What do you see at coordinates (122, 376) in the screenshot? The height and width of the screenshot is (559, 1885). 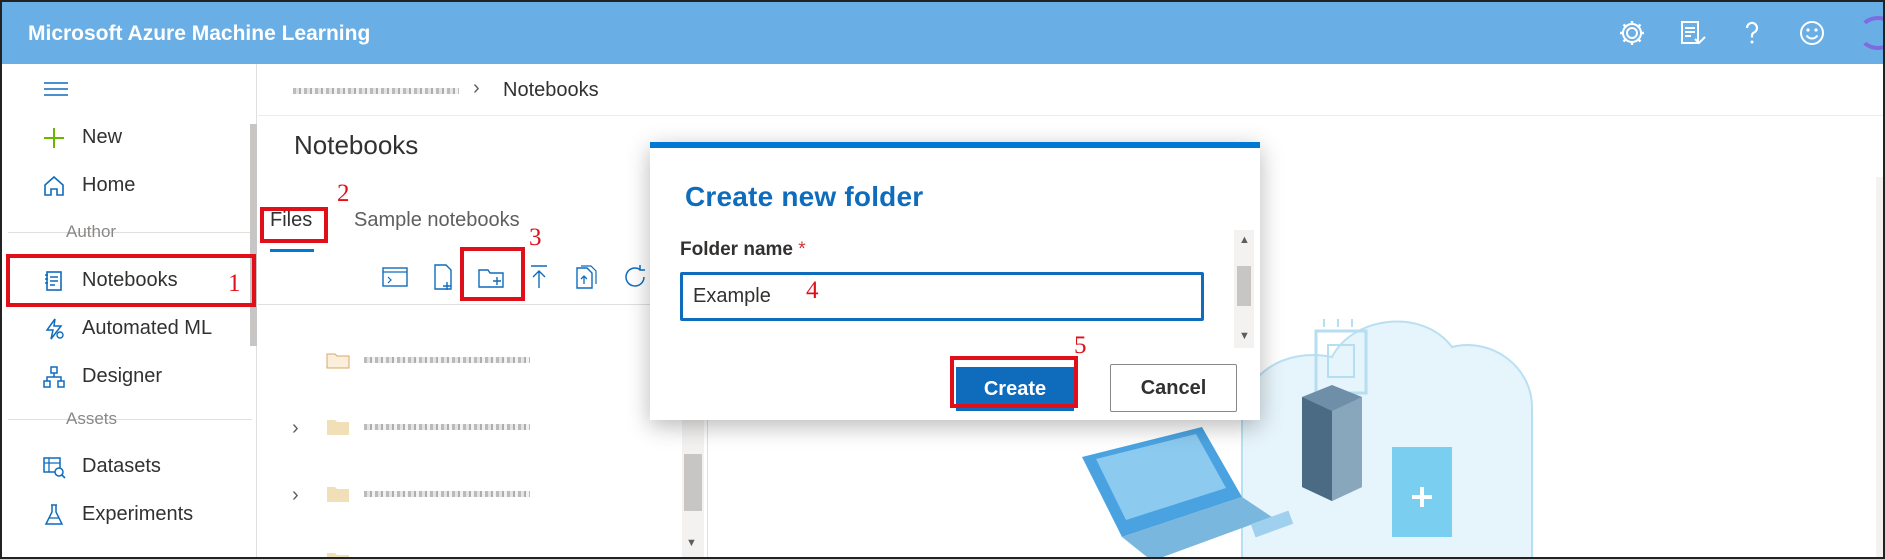 I see `sidebar-item-label: Designer` at bounding box center [122, 376].